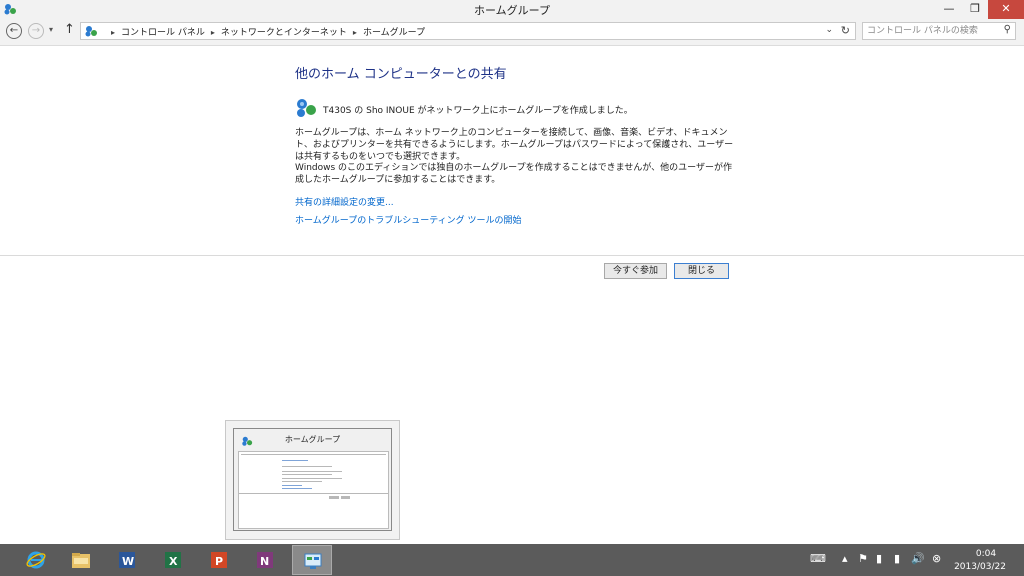 The height and width of the screenshot is (576, 1024). I want to click on svg-text: W, so click(128, 561).